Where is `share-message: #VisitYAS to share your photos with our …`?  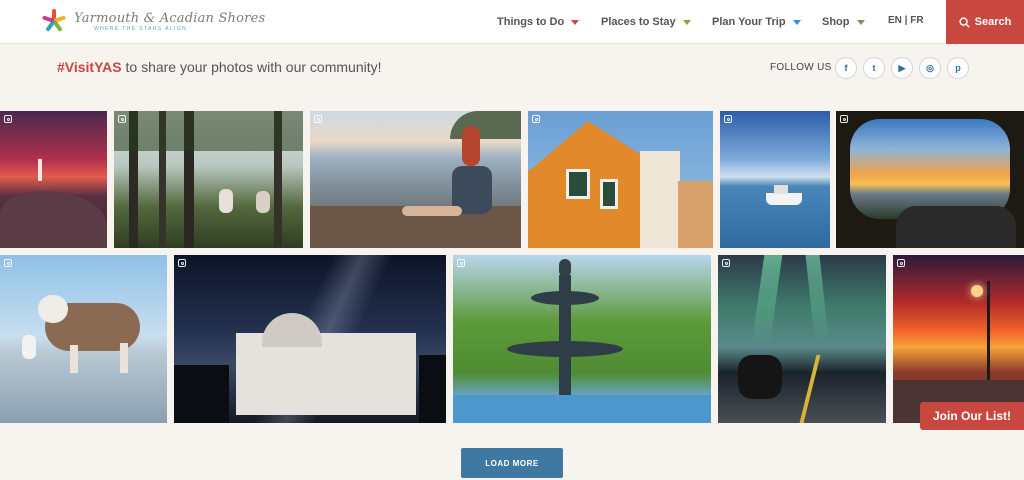
share-message: #VisitYAS to share your photos with our … is located at coordinates (219, 67).